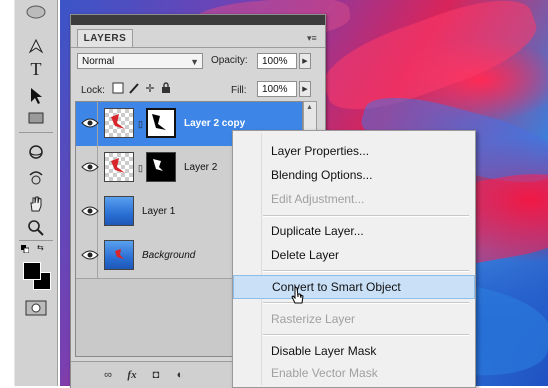 This screenshot has height=388, width=548. Describe the element at coordinates (166, 89) in the screenshot. I see `lock-all-icon` at that location.